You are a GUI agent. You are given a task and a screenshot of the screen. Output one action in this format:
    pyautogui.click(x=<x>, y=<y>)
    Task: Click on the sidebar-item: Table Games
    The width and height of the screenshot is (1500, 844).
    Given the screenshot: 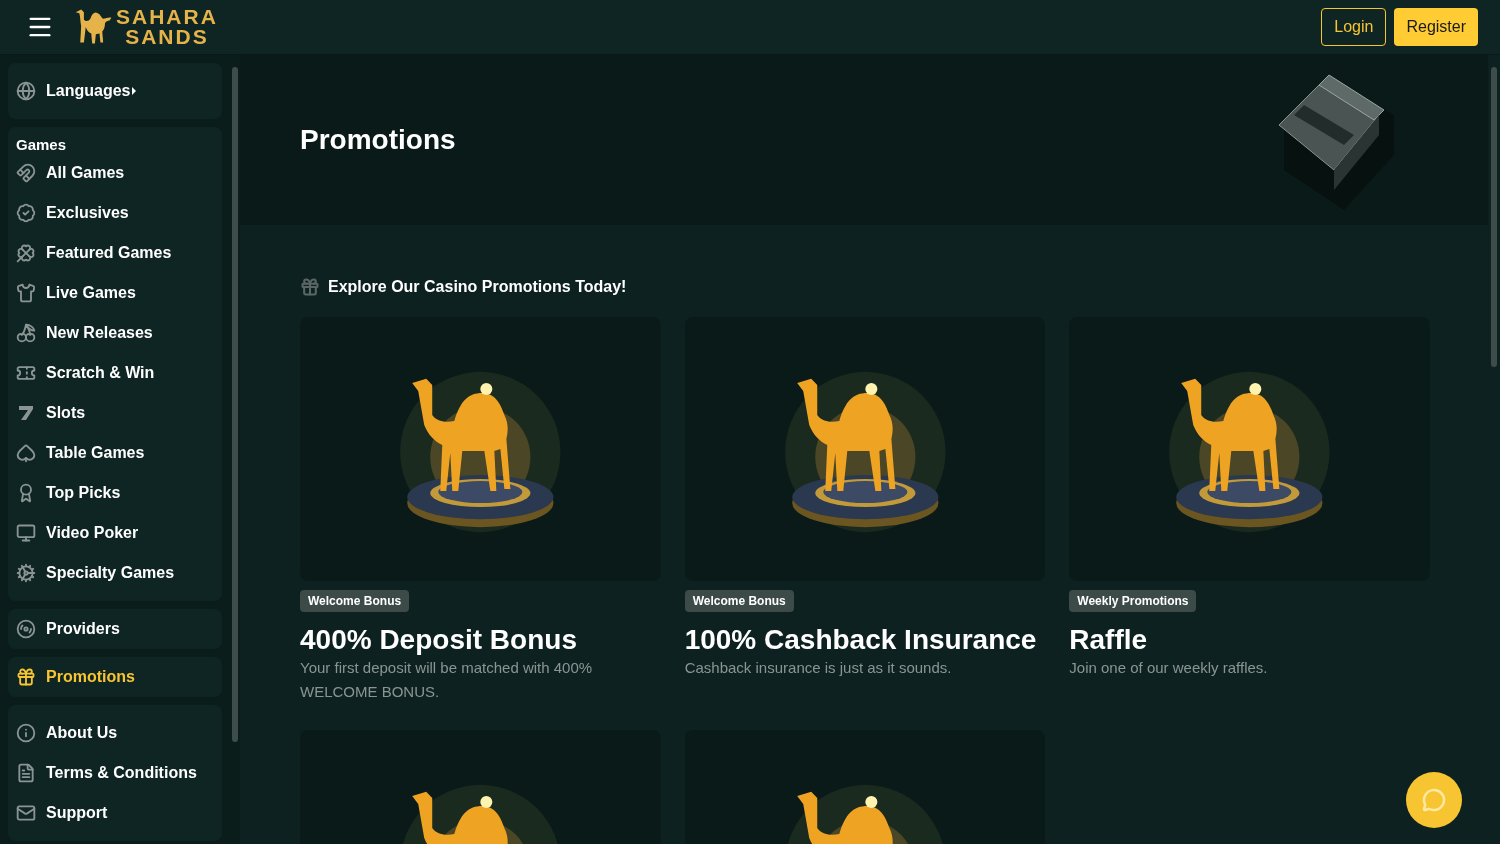 What is the action you would take?
    pyautogui.click(x=115, y=453)
    